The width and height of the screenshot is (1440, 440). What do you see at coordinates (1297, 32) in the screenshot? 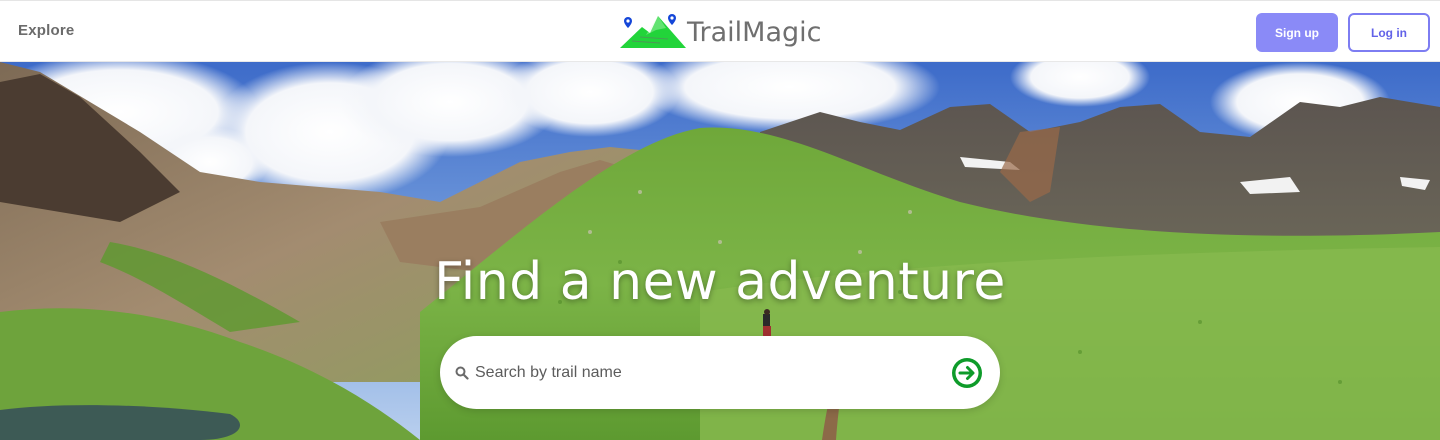
I see `signup-button: Sign up` at bounding box center [1297, 32].